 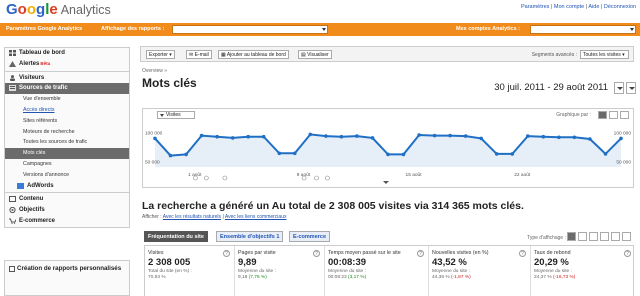 I want to click on email-button: ✉ E-mail, so click(x=199, y=54).